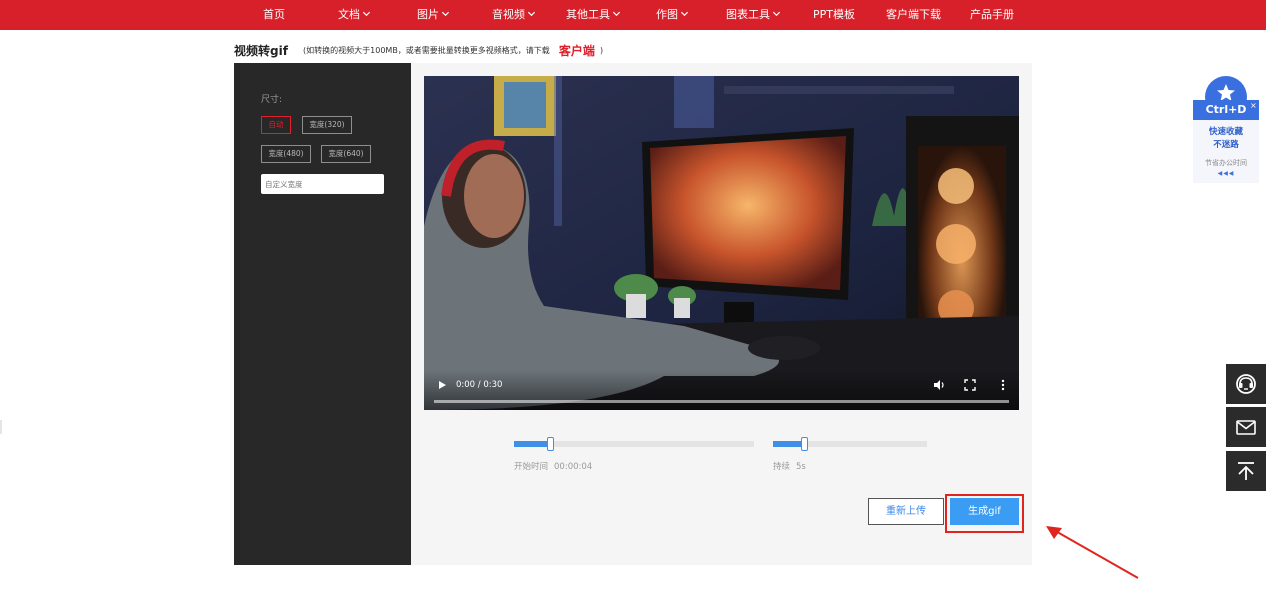 The height and width of the screenshot is (602, 1266). What do you see at coordinates (602, 50) in the screenshot?
I see `title-note-close: )` at bounding box center [602, 50].